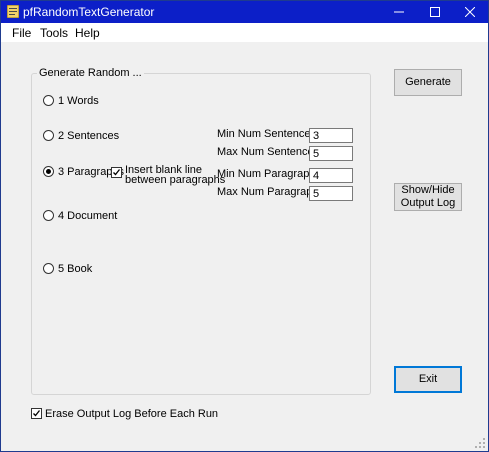  I want to click on max-sentences-label: Max Num Sentences, so click(268, 152).